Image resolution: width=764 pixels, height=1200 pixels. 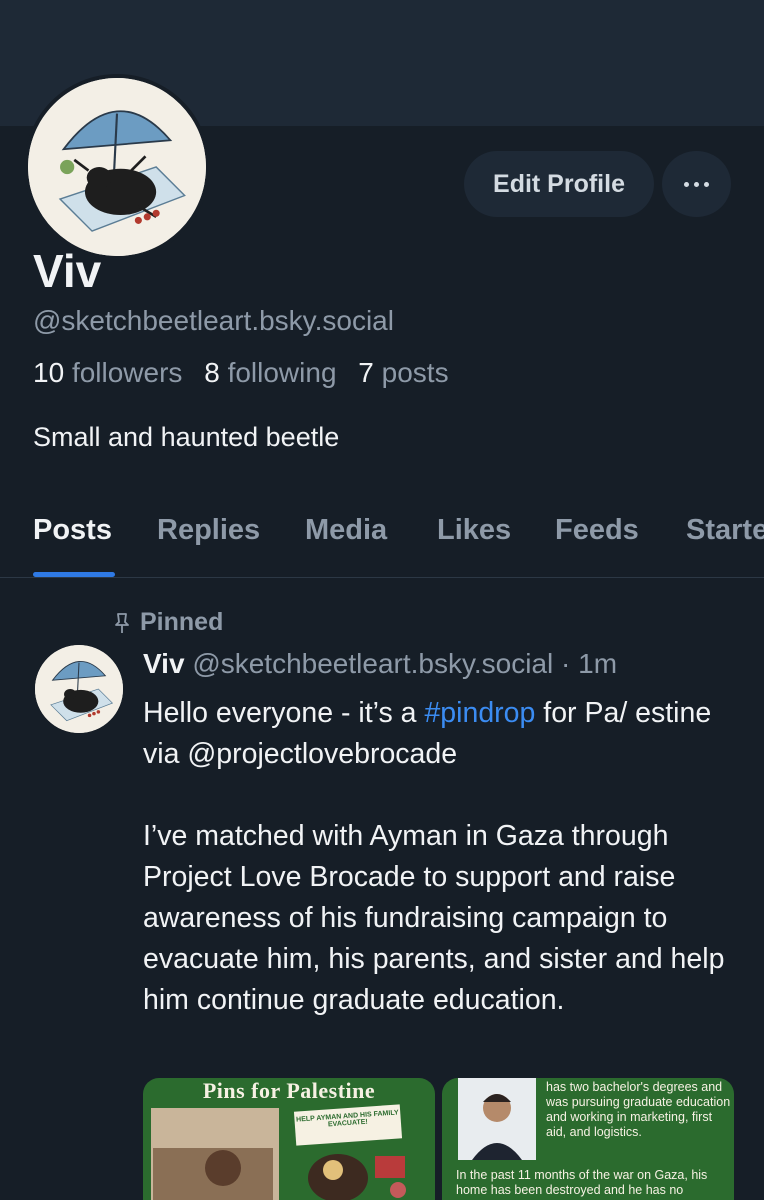 I want to click on pinned-label: Pinned, so click(x=182, y=622).